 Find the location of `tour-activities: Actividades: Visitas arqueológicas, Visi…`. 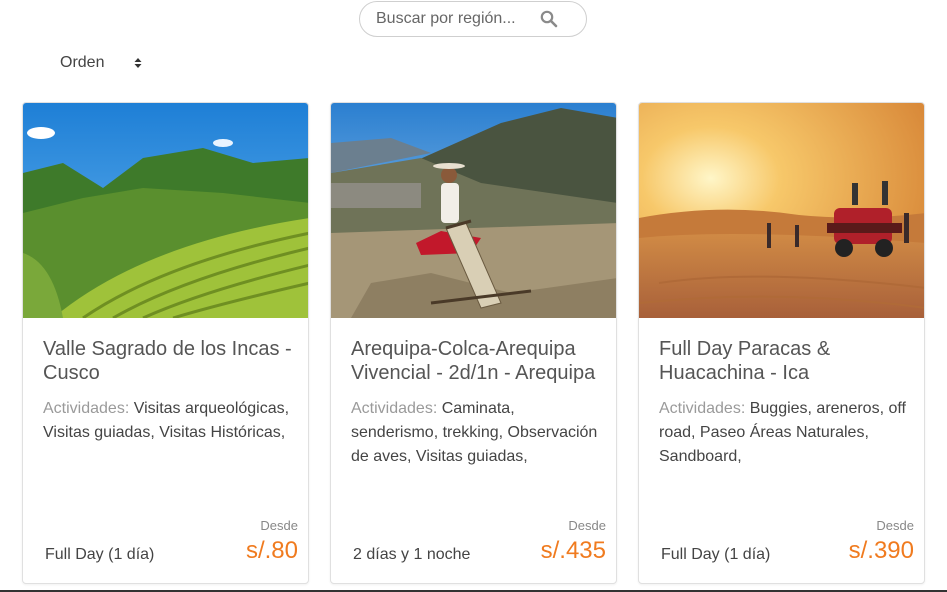

tour-activities: Actividades: Visitas arqueológicas, Visi… is located at coordinates (168, 421).